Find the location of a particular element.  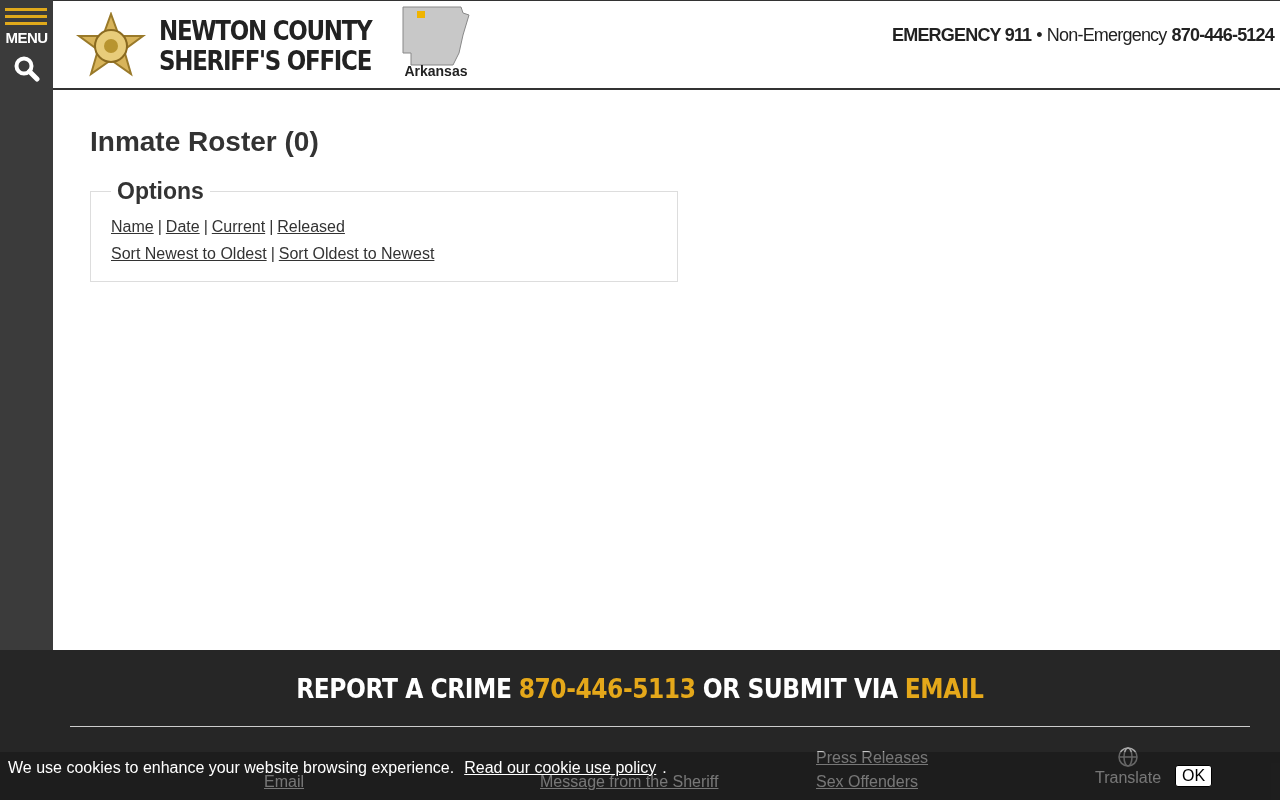

translate-button: Translate is located at coordinates (1128, 767).